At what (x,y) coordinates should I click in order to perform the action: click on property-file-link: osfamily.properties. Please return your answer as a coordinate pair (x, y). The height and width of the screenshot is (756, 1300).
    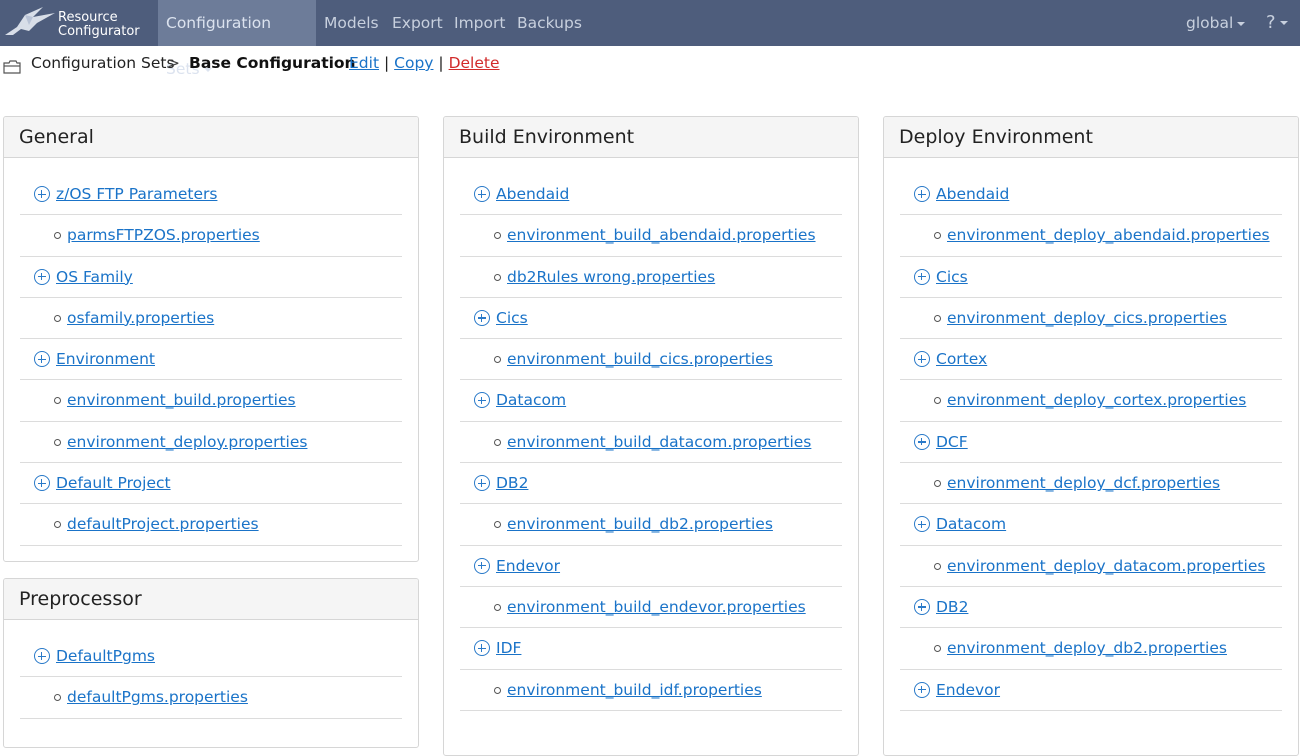
    Looking at the image, I should click on (140, 318).